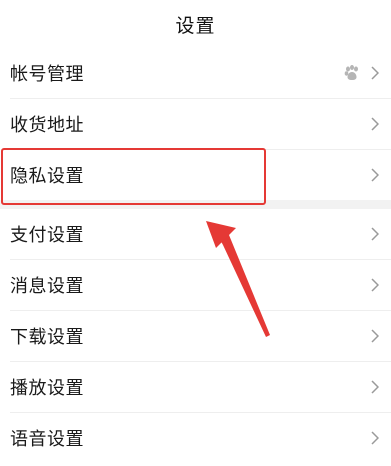 Image resolution: width=391 pixels, height=466 pixels. Describe the element at coordinates (195, 175) in the screenshot. I see `settings-item-privacy: 隐私设置` at that location.